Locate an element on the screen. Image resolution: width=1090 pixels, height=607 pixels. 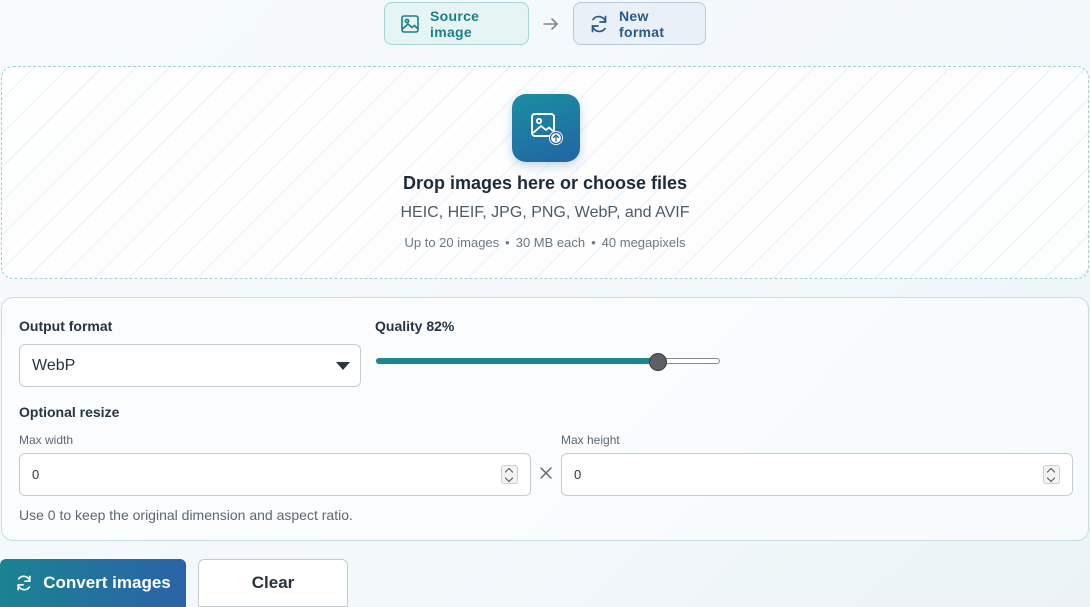
clear-label: Clear is located at coordinates (273, 582).